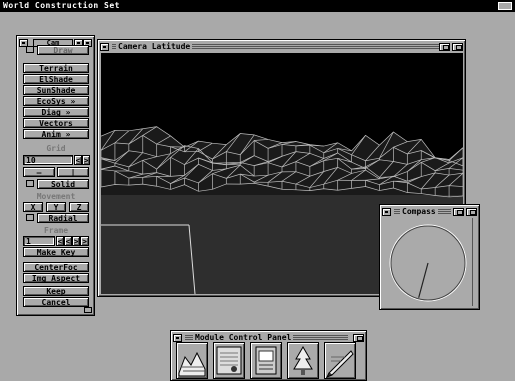  What do you see at coordinates (78, 160) in the screenshot?
I see `grid-decrease-button: <` at bounding box center [78, 160].